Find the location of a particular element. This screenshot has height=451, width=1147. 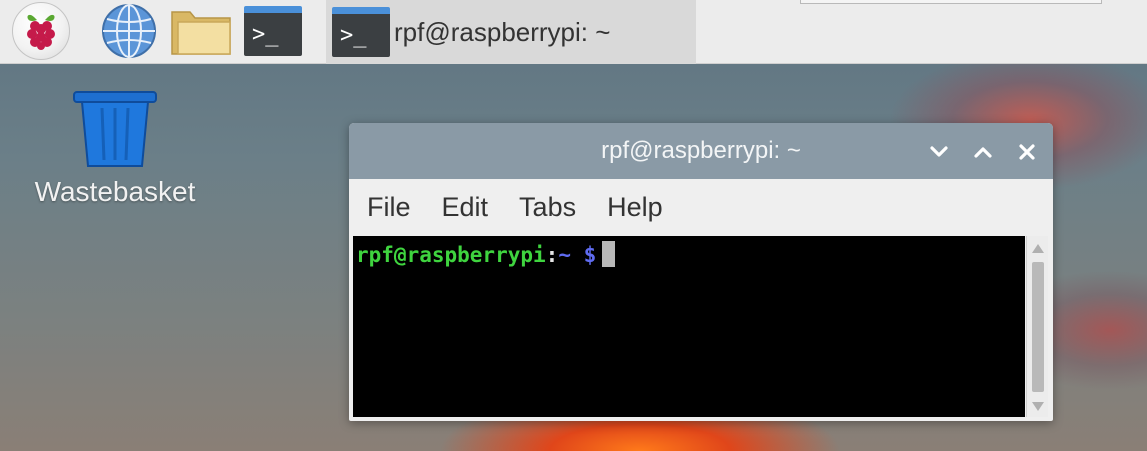

window-title: rpf@raspberrypi: ~ is located at coordinates (701, 150).